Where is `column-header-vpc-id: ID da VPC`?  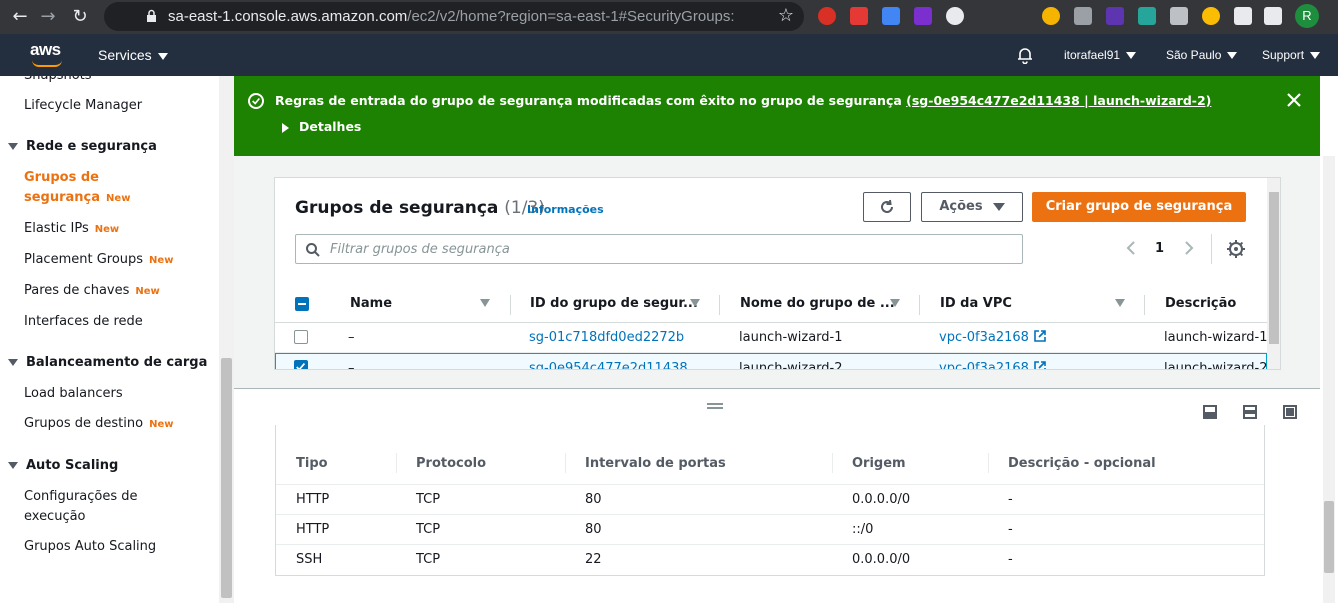
column-header-vpc-id: ID da VPC is located at coordinates (976, 303).